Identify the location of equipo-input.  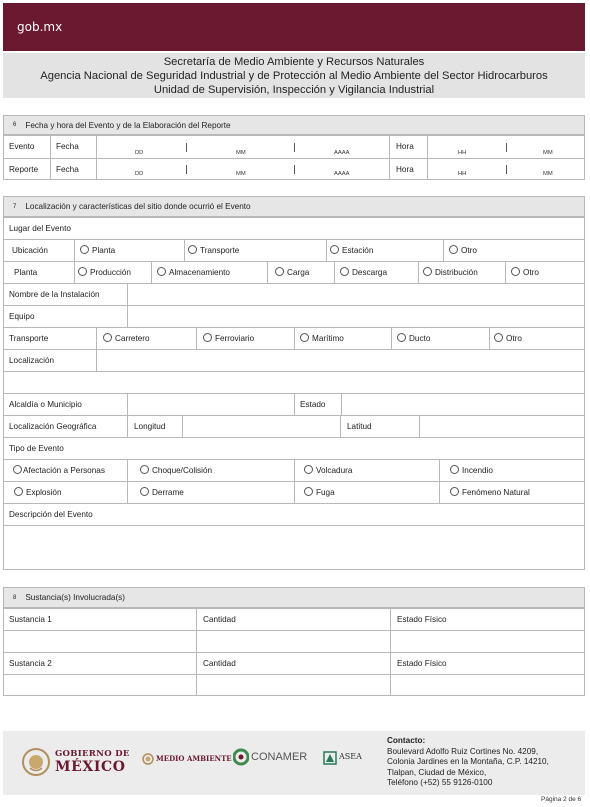
(356, 316).